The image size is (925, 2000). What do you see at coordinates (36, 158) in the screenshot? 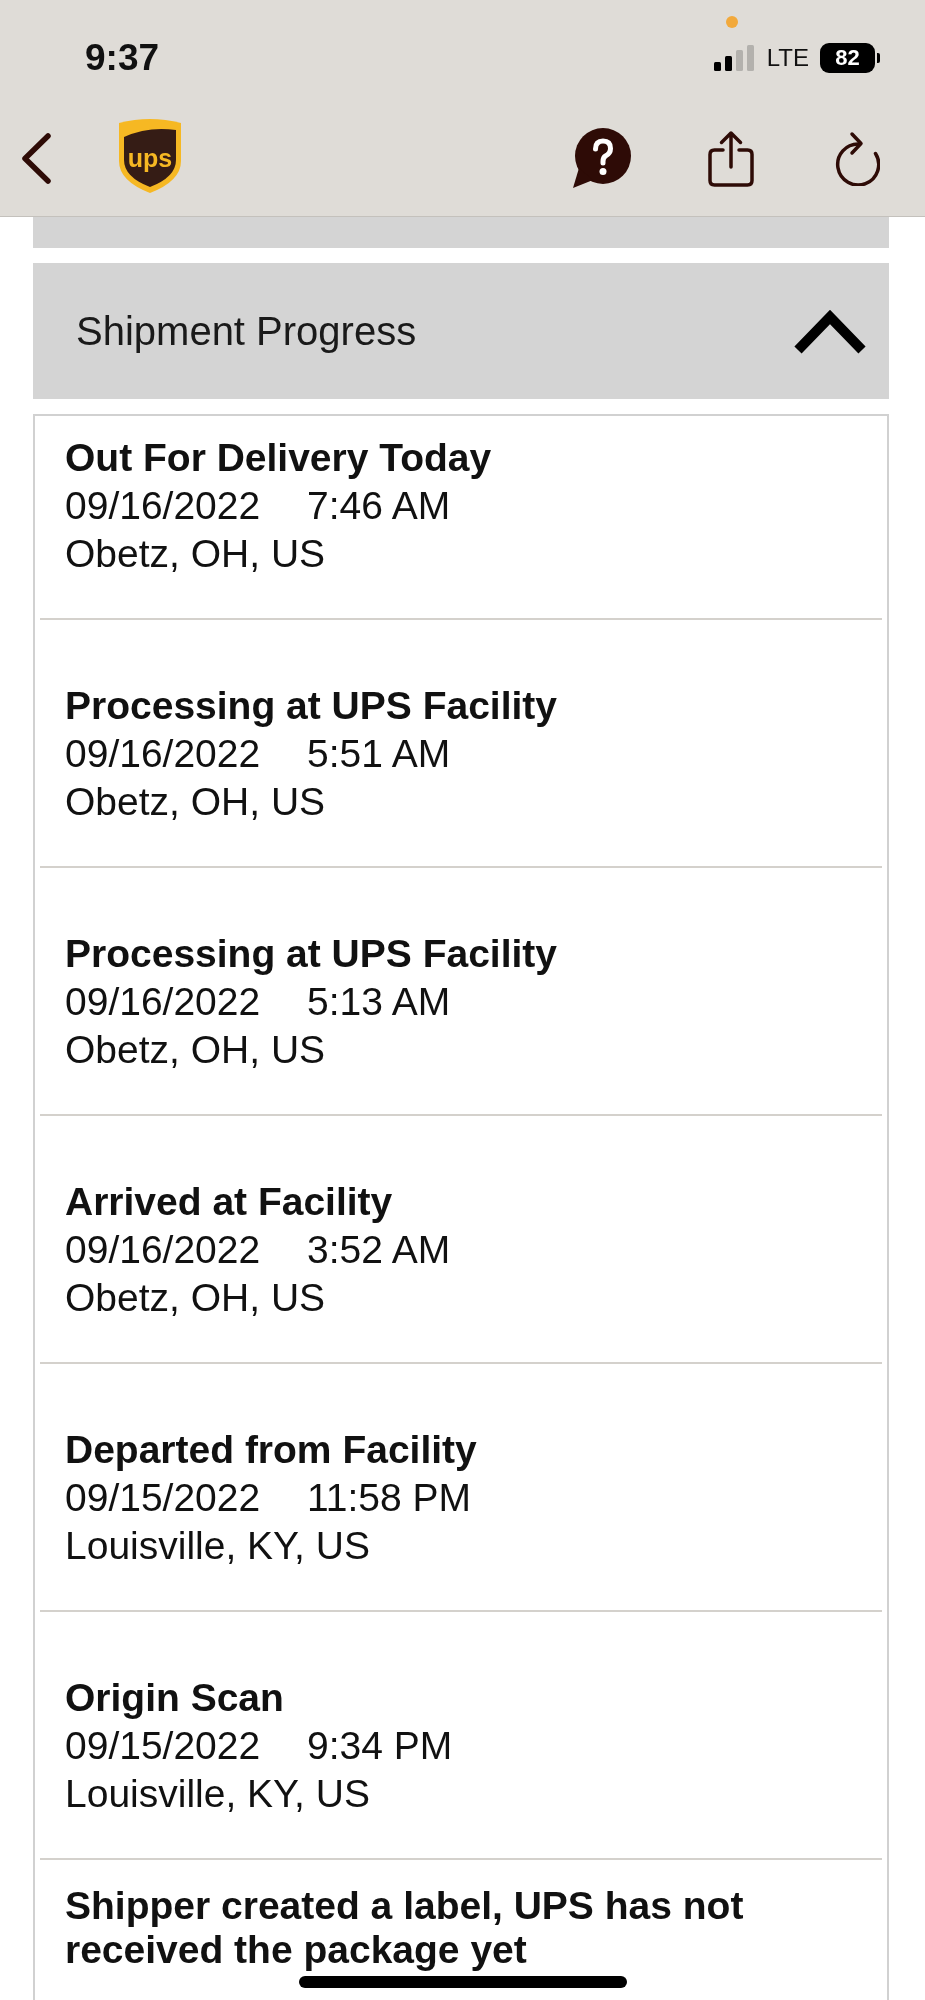
I see `back-icon` at bounding box center [36, 158].